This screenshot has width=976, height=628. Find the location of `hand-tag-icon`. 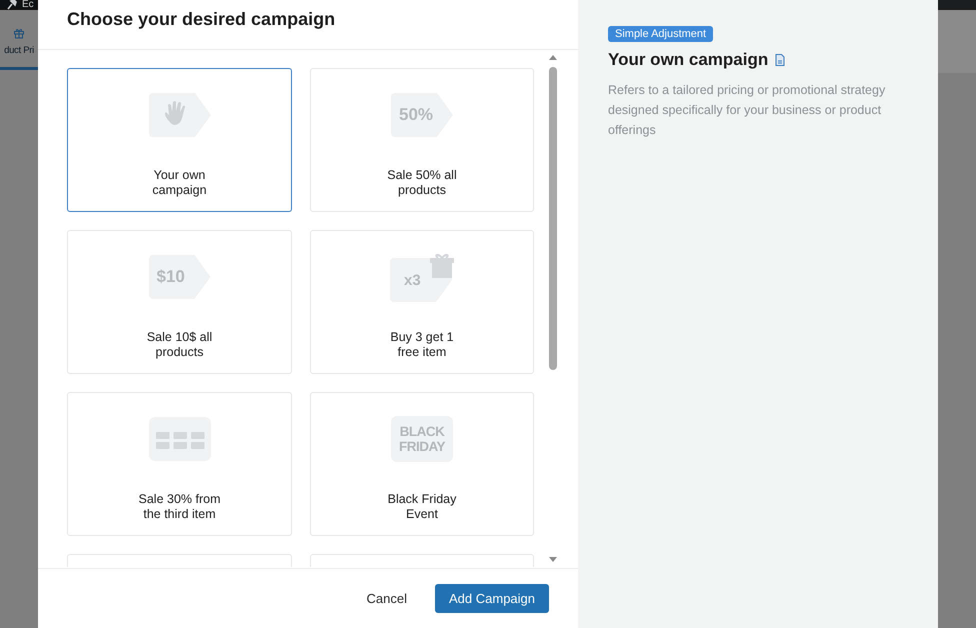

hand-tag-icon is located at coordinates (179, 115).